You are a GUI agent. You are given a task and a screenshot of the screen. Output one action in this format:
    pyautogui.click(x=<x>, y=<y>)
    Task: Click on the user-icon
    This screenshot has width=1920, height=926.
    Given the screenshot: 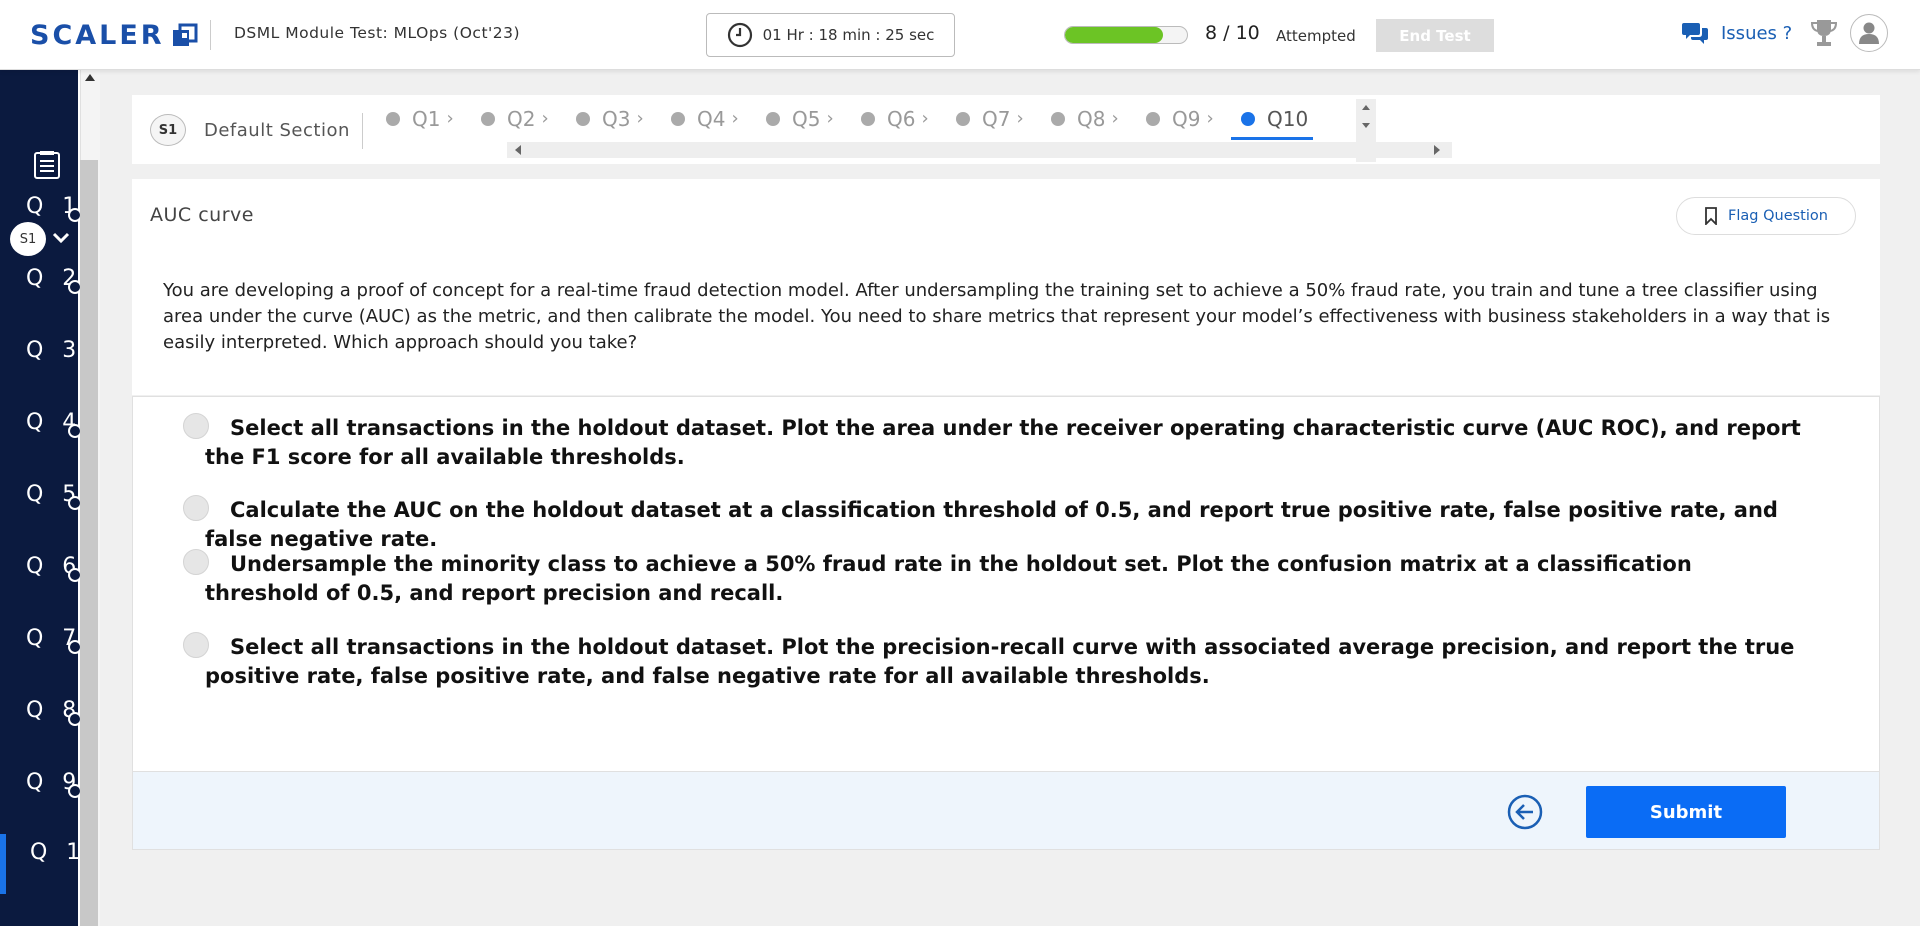 What is the action you would take?
    pyautogui.click(x=1869, y=33)
    